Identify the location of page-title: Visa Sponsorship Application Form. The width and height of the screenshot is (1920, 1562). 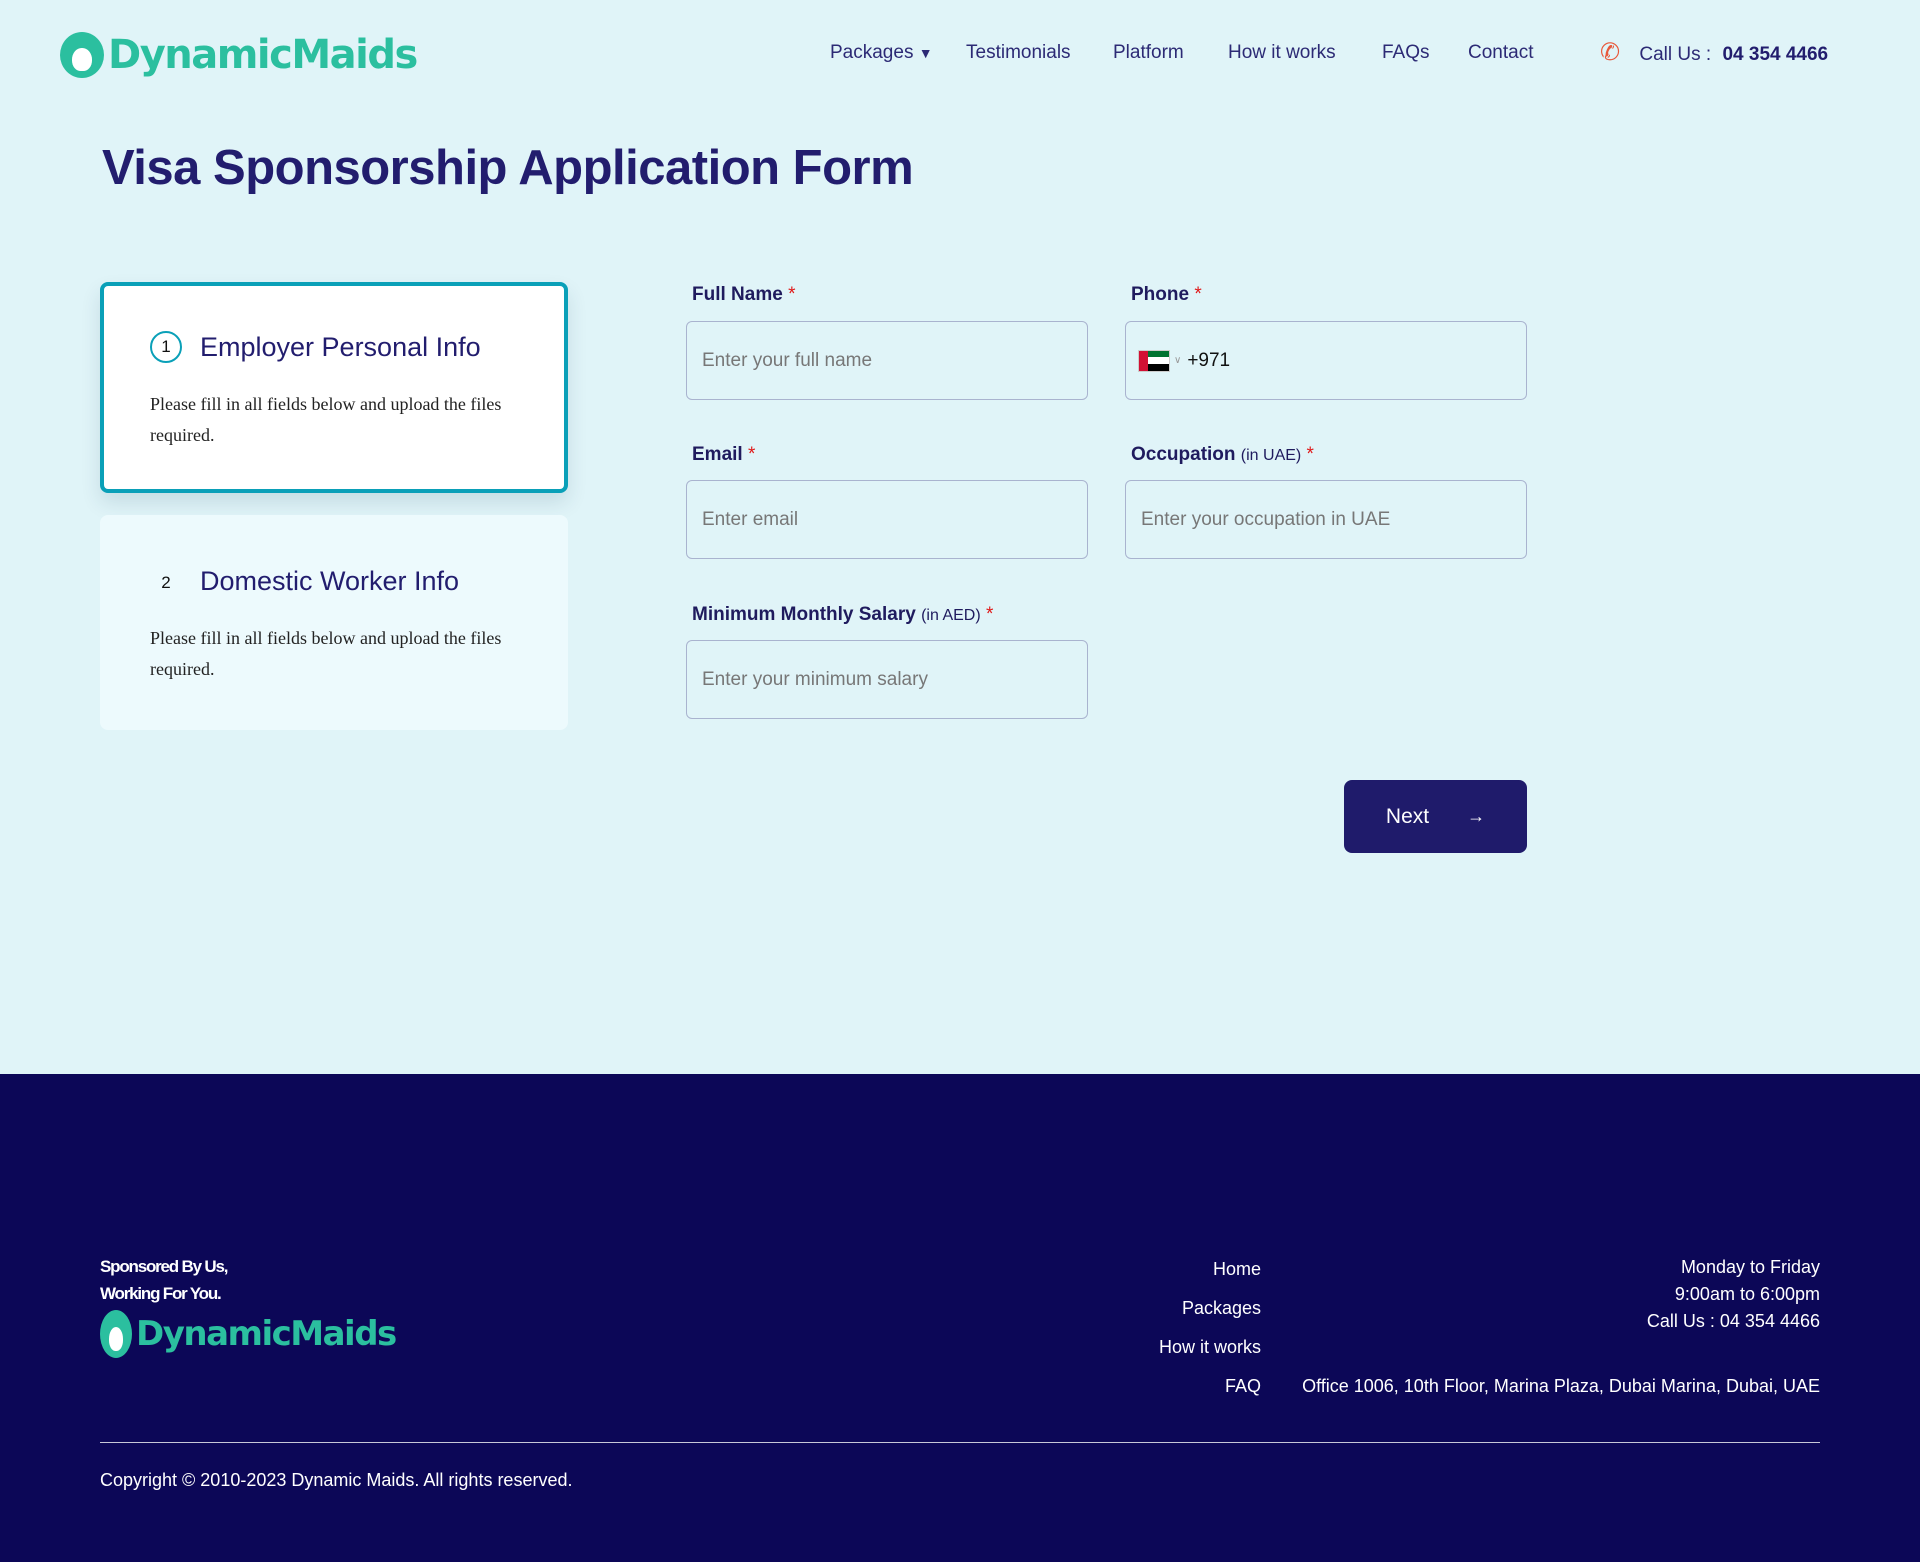
(508, 168).